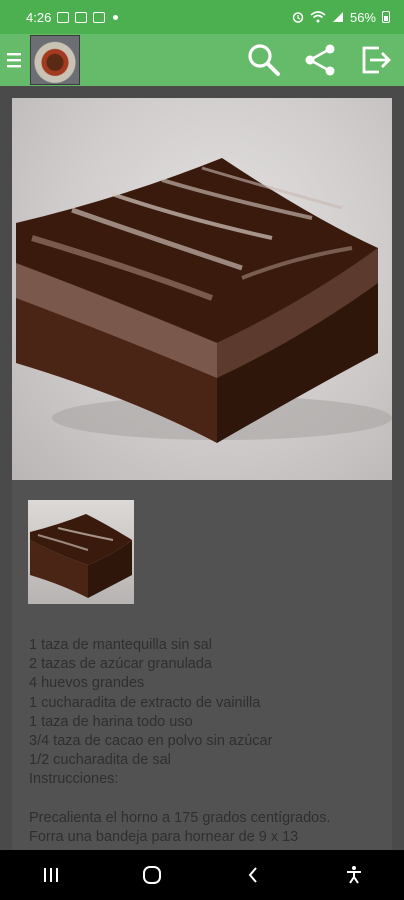 The image size is (404, 900). I want to click on gallery-notification-icon, so click(63, 17).